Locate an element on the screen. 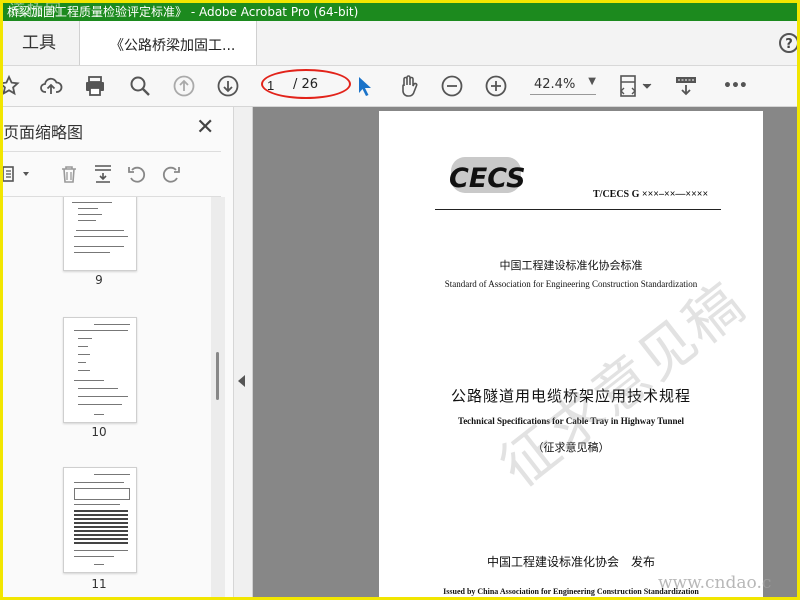 This screenshot has width=800, height=600. collapse-arrow-icon is located at coordinates (241, 381).